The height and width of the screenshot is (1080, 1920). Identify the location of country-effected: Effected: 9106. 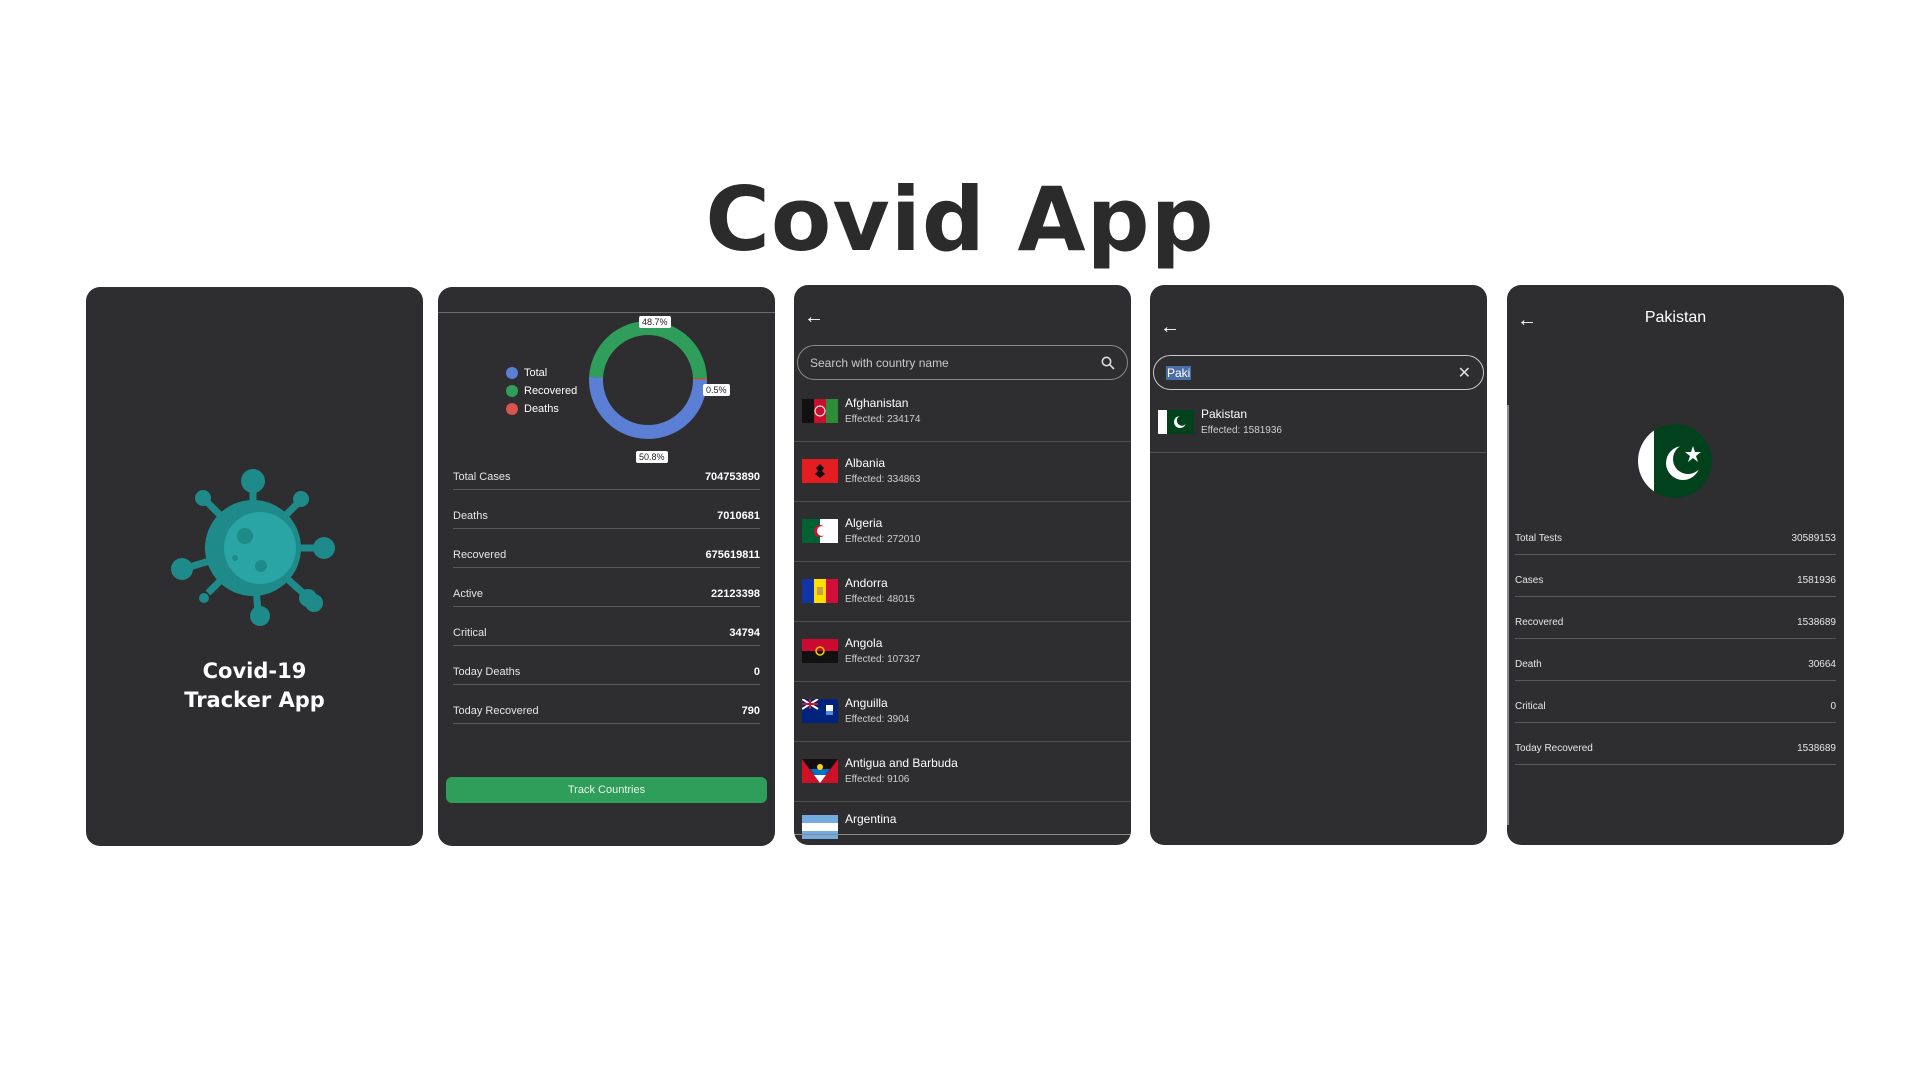
(877, 779).